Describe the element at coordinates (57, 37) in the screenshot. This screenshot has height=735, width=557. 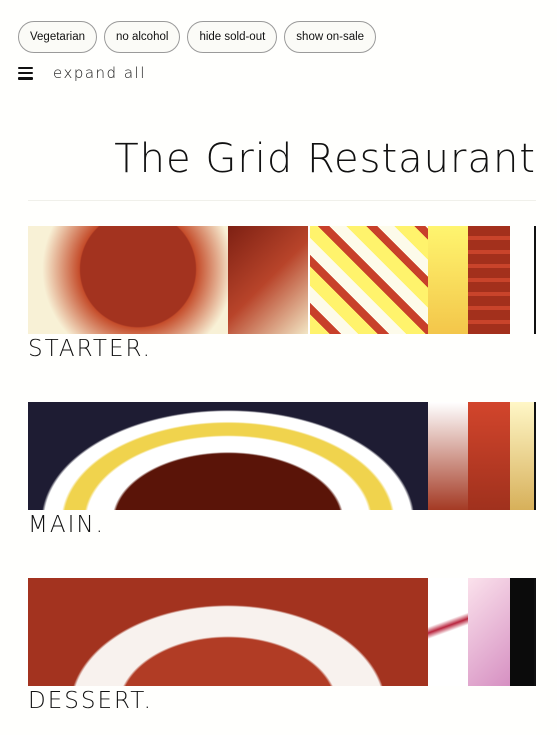
I see `filter-vegetarian: Vegetarian` at that location.